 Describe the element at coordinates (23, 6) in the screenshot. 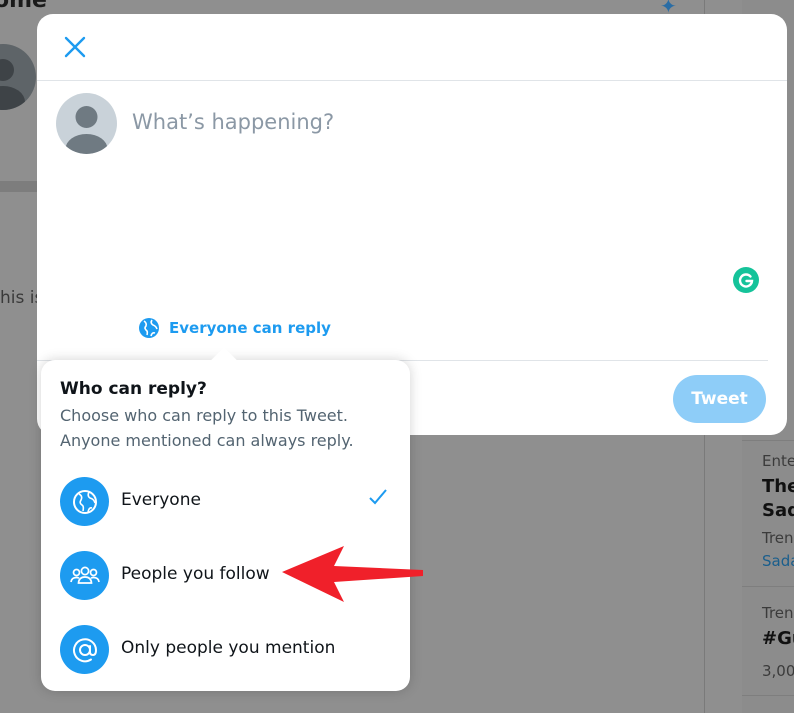

I see `page-title: ome` at that location.